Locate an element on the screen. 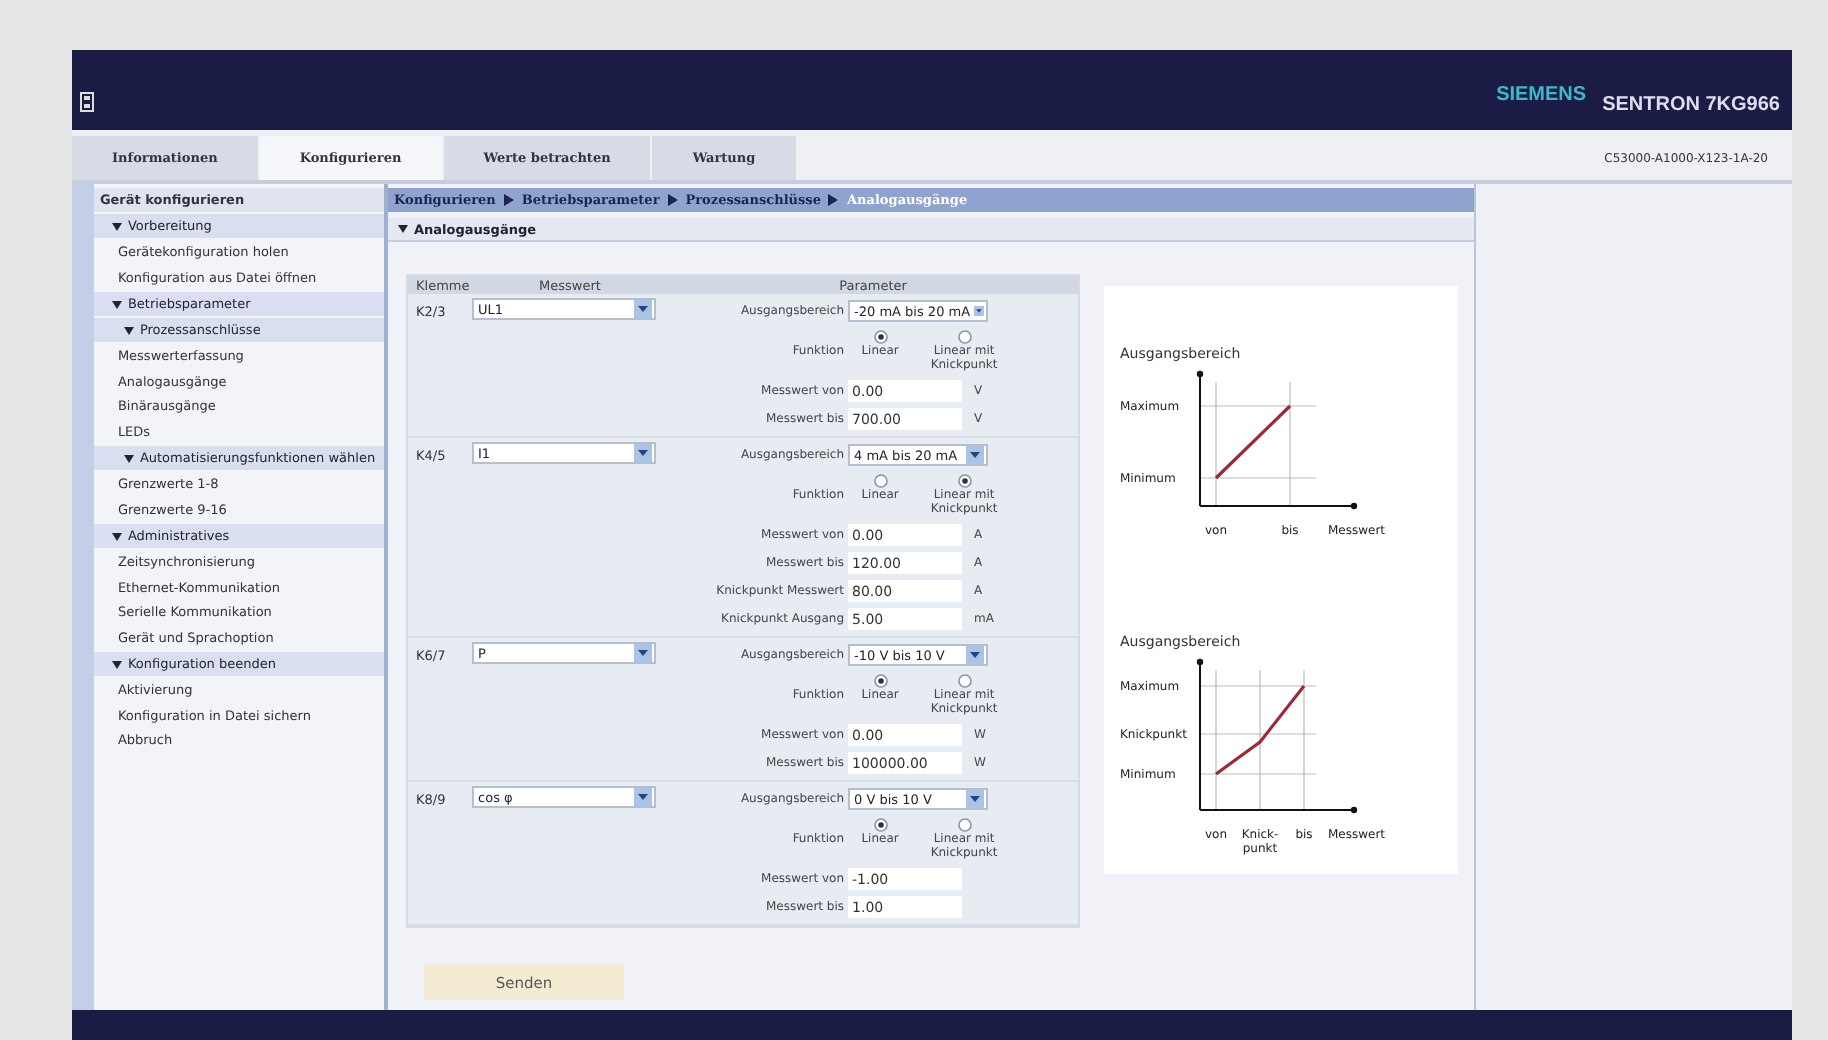 This screenshot has width=1828, height=1040. device-icon is located at coordinates (87, 102).